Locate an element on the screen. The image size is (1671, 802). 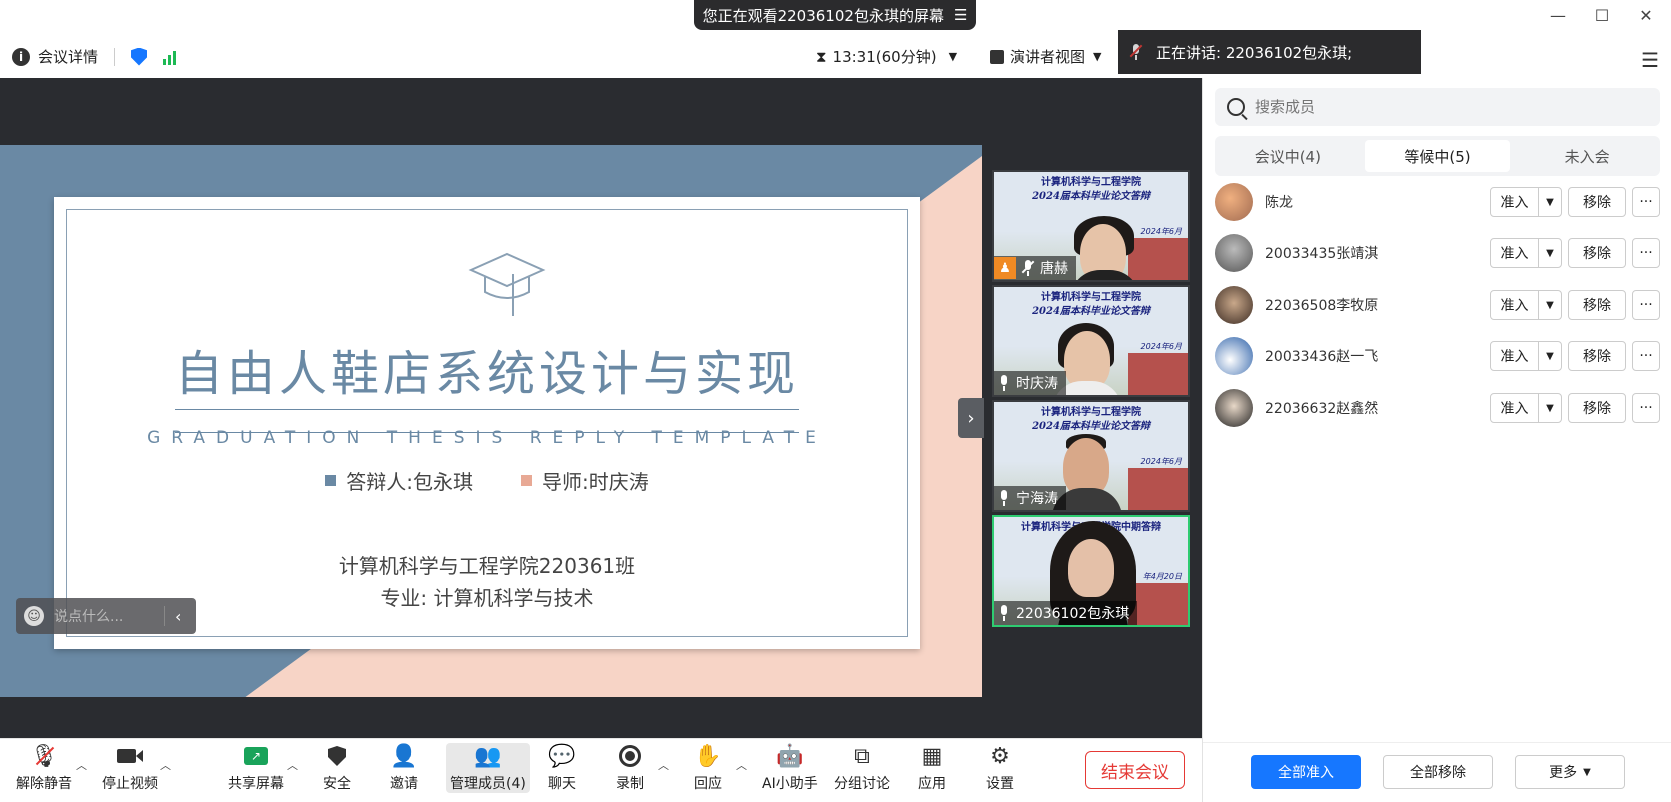
speaking-indicator: 正在讲话: 22036102包永琪; is located at coordinates (1269, 52).